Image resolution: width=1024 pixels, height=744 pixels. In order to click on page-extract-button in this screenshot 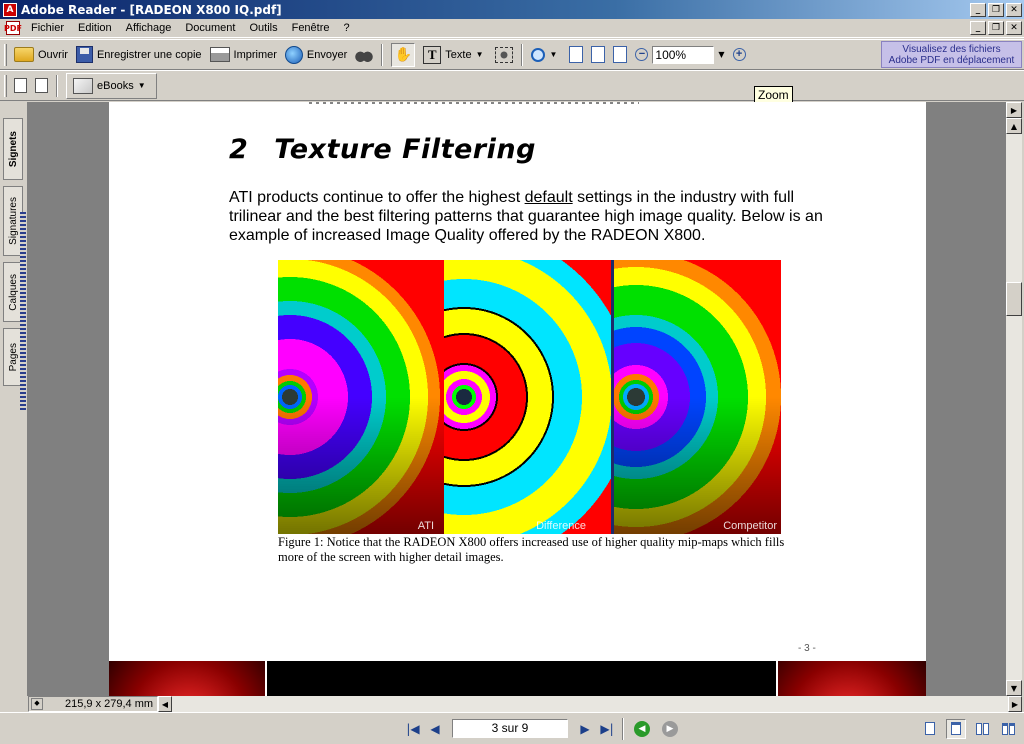, I will do `click(20, 86)`.